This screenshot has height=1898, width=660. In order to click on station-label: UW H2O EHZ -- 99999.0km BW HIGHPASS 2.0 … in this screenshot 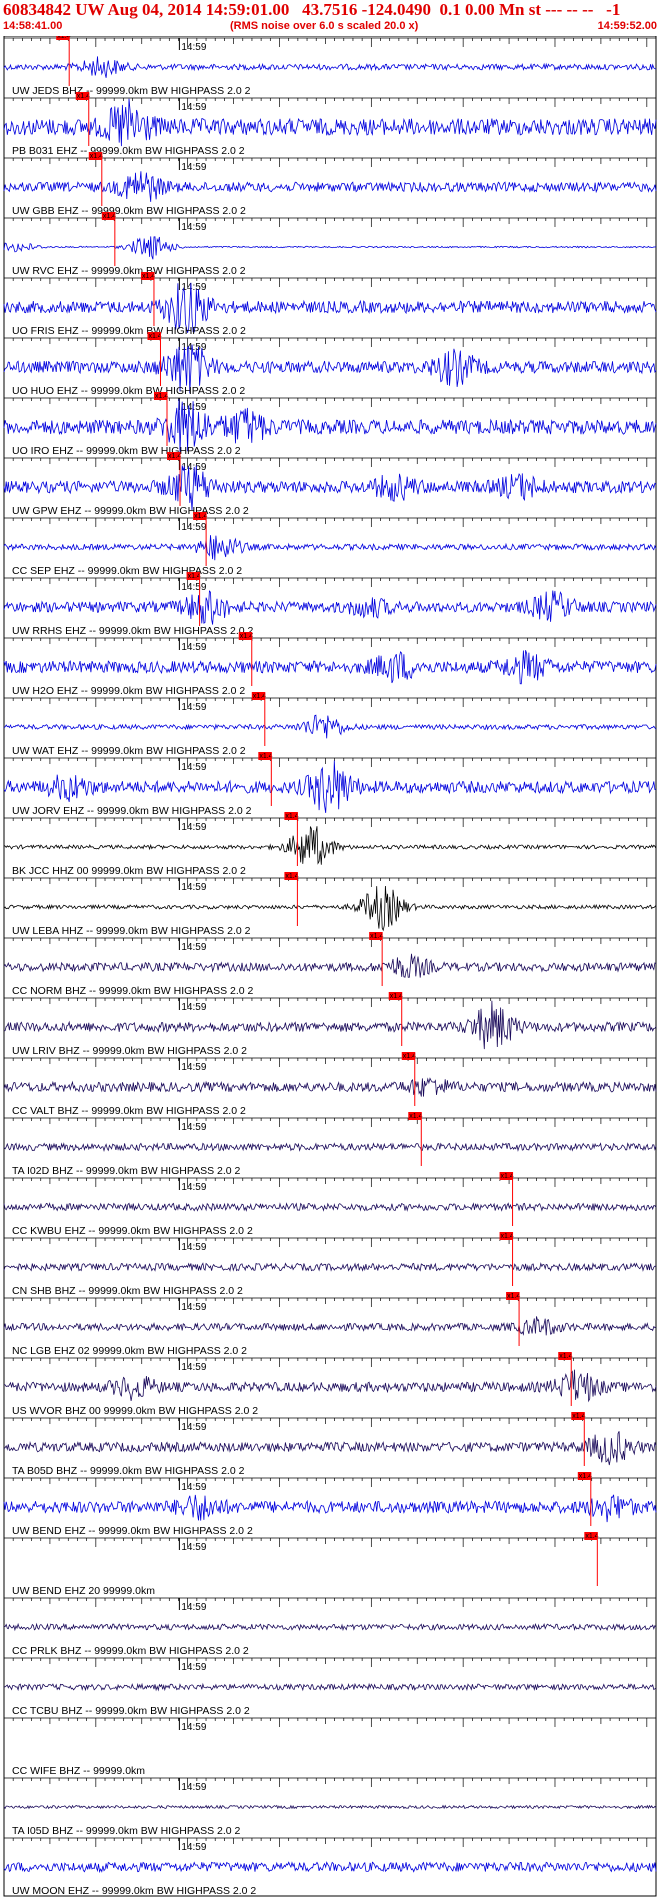, I will do `click(128, 691)`.